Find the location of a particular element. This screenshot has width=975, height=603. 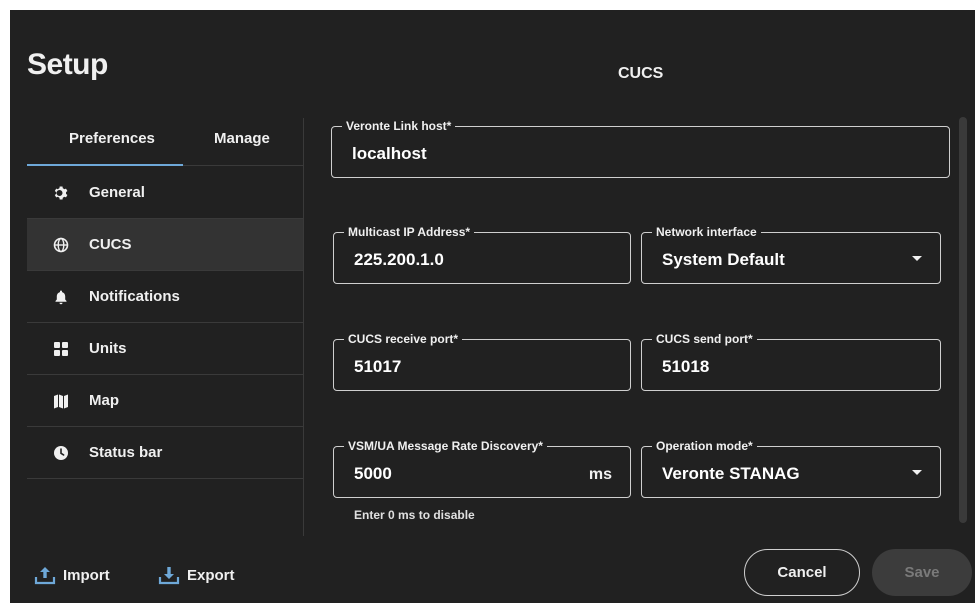

field-label: Operation mode* is located at coordinates (704, 446).